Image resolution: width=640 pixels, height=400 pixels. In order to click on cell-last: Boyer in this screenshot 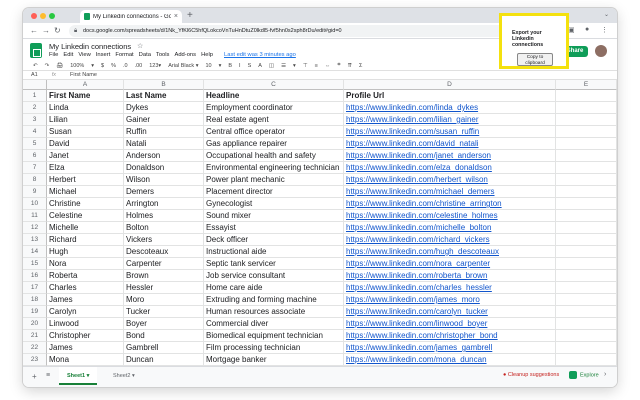, I will do `click(164, 324)`.